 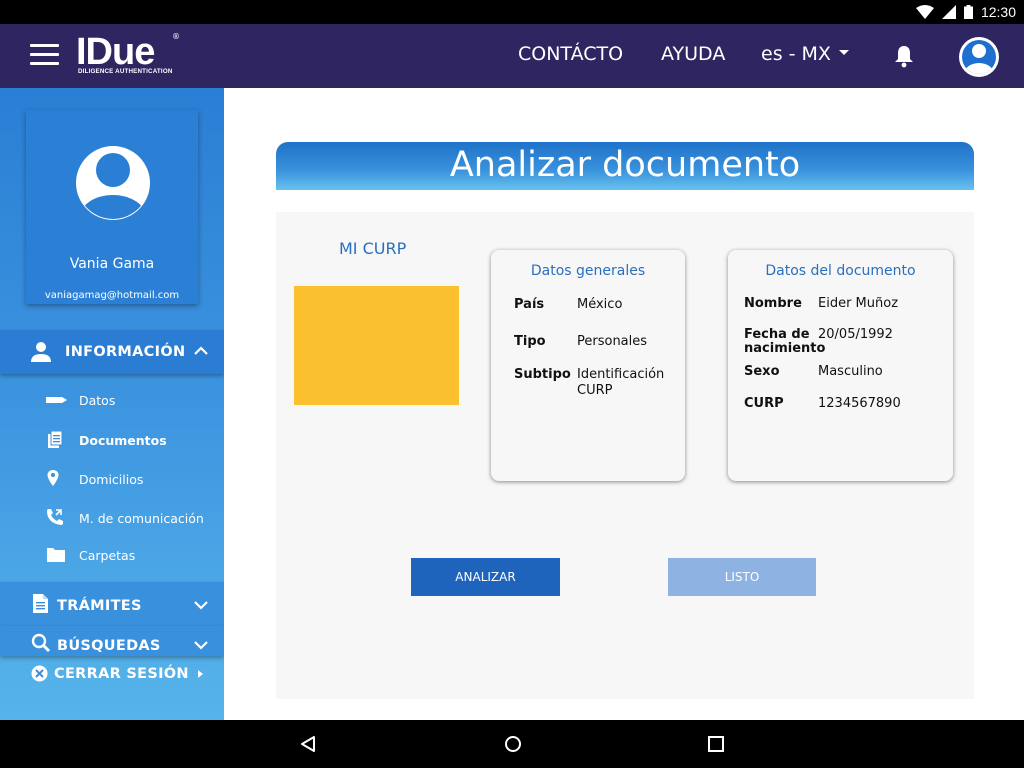 What do you see at coordinates (97, 400) in the screenshot?
I see `sidebar-item-label: Datos` at bounding box center [97, 400].